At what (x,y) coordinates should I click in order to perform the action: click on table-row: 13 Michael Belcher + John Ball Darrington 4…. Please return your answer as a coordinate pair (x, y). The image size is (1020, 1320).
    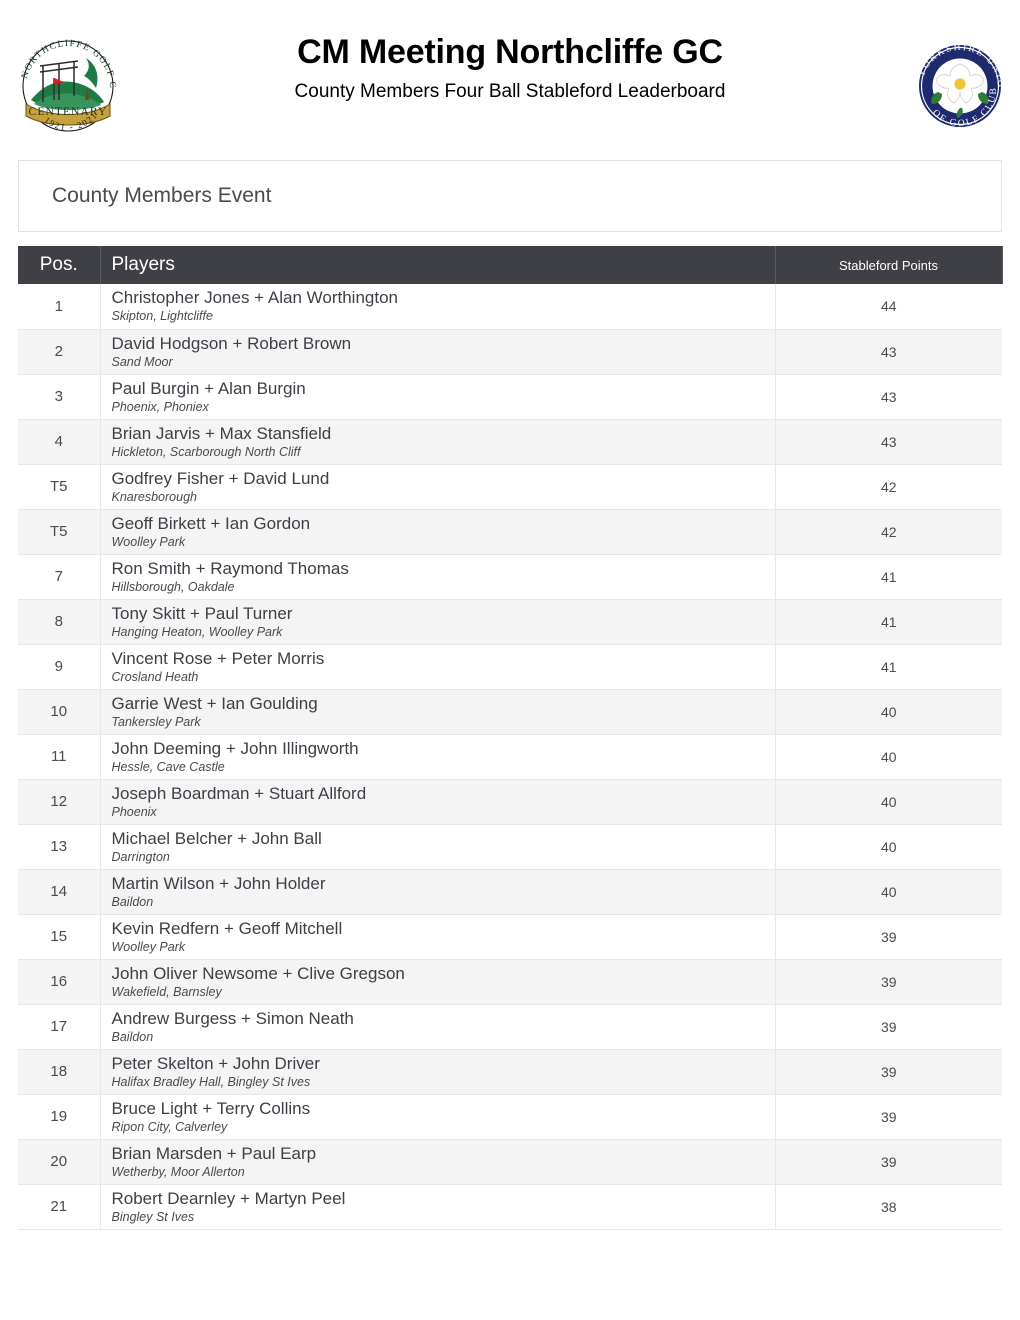
    Looking at the image, I should click on (510, 847).